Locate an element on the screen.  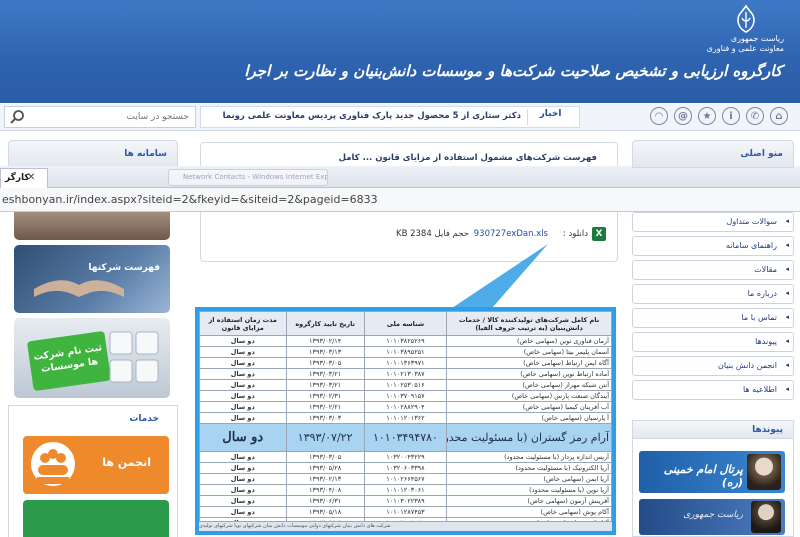
cell-name: آگاه ایمن ارتباط (سهامی خاص) is located at coordinates (529, 363).